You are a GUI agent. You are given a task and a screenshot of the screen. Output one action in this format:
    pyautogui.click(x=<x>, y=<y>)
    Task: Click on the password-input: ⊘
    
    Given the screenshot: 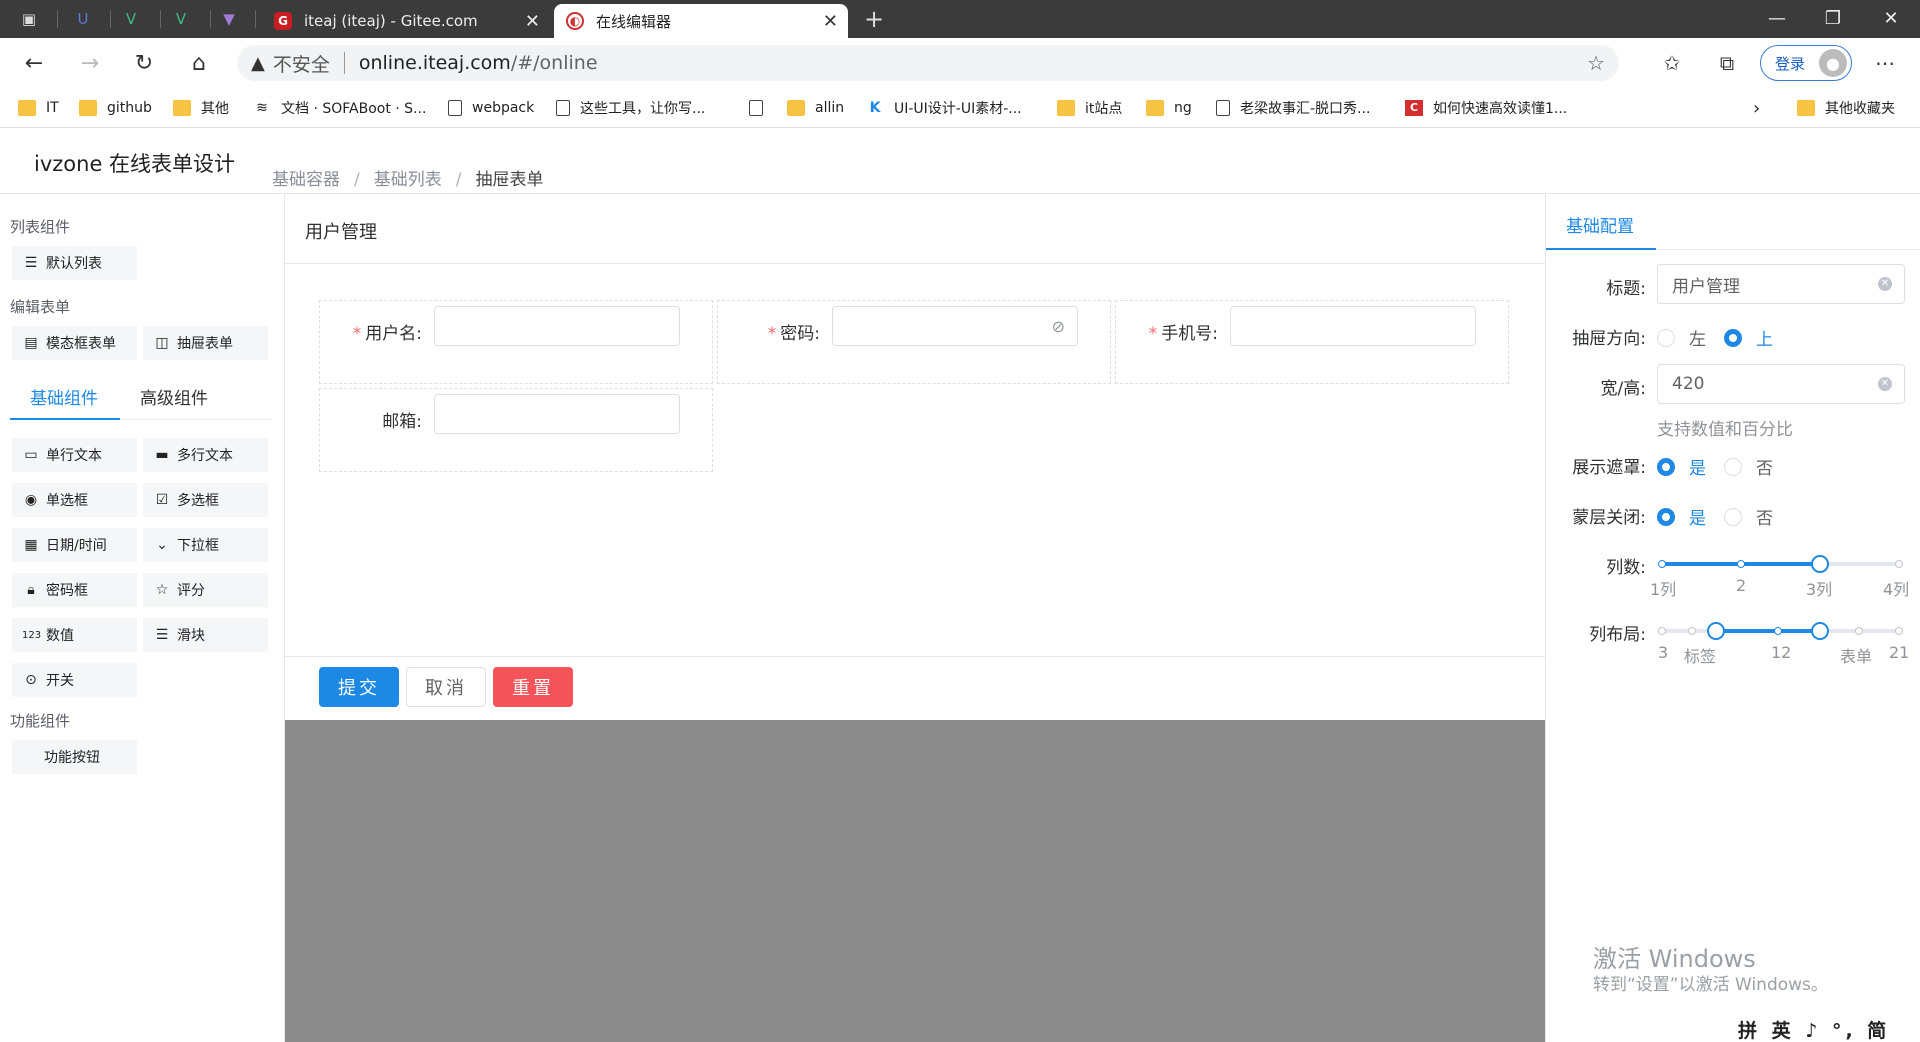 What is the action you would take?
    pyautogui.click(x=955, y=326)
    